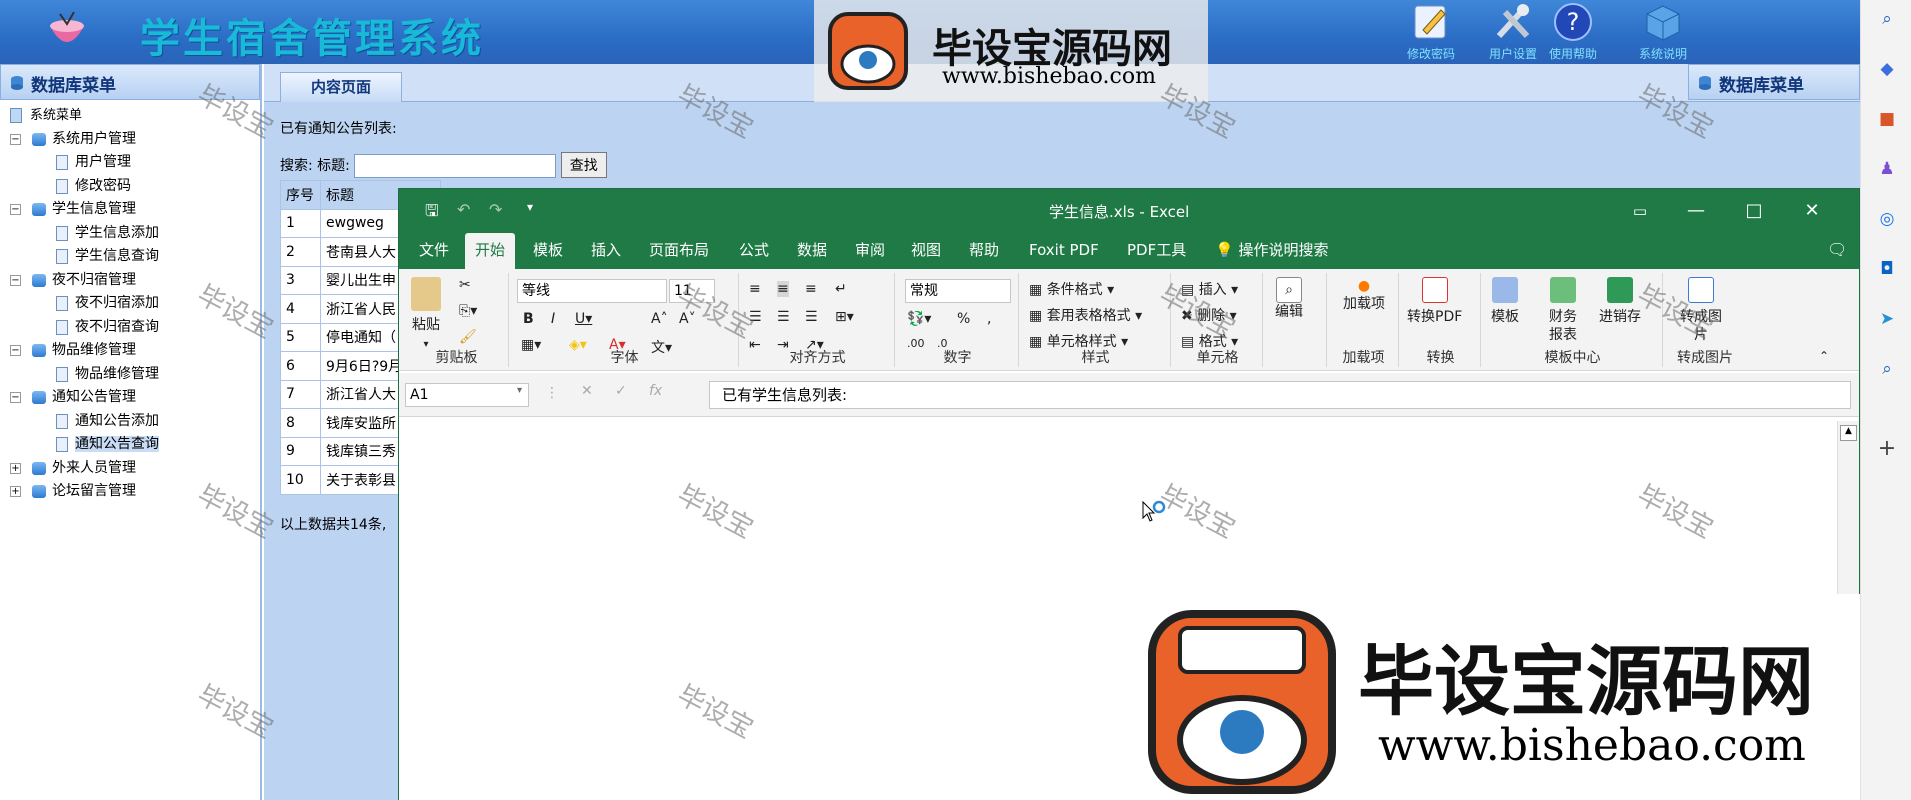 The height and width of the screenshot is (800, 1911). I want to click on merge-center-icon: ⊞▾, so click(844, 317).